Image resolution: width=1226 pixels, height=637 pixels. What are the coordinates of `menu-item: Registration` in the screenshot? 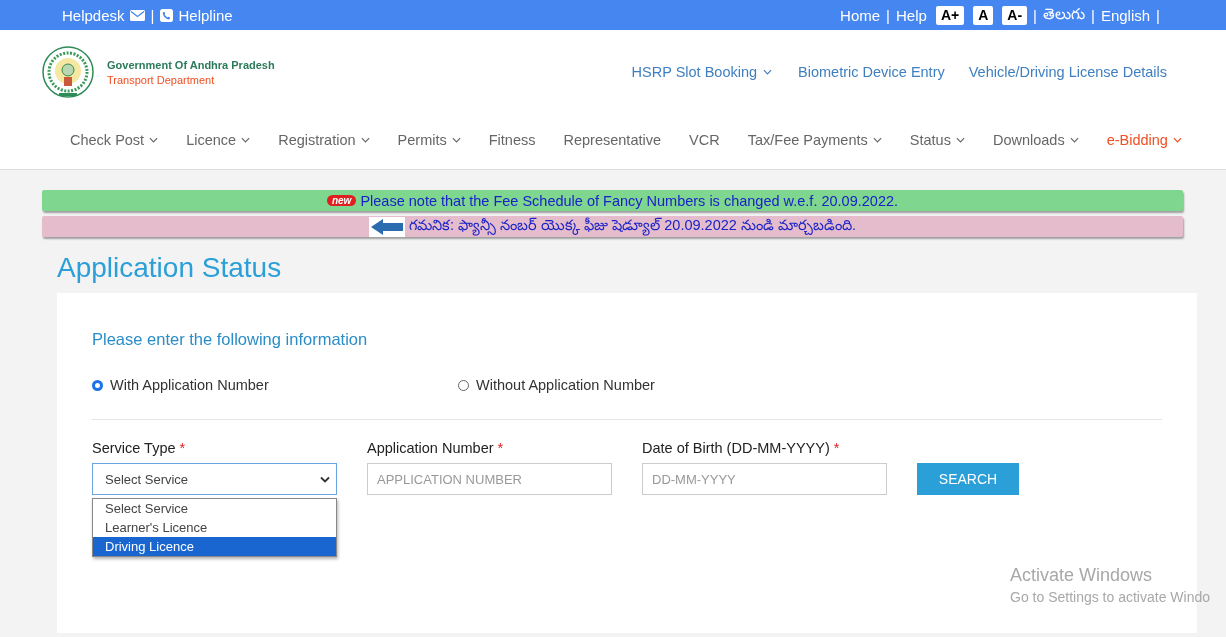 It's located at (324, 140).